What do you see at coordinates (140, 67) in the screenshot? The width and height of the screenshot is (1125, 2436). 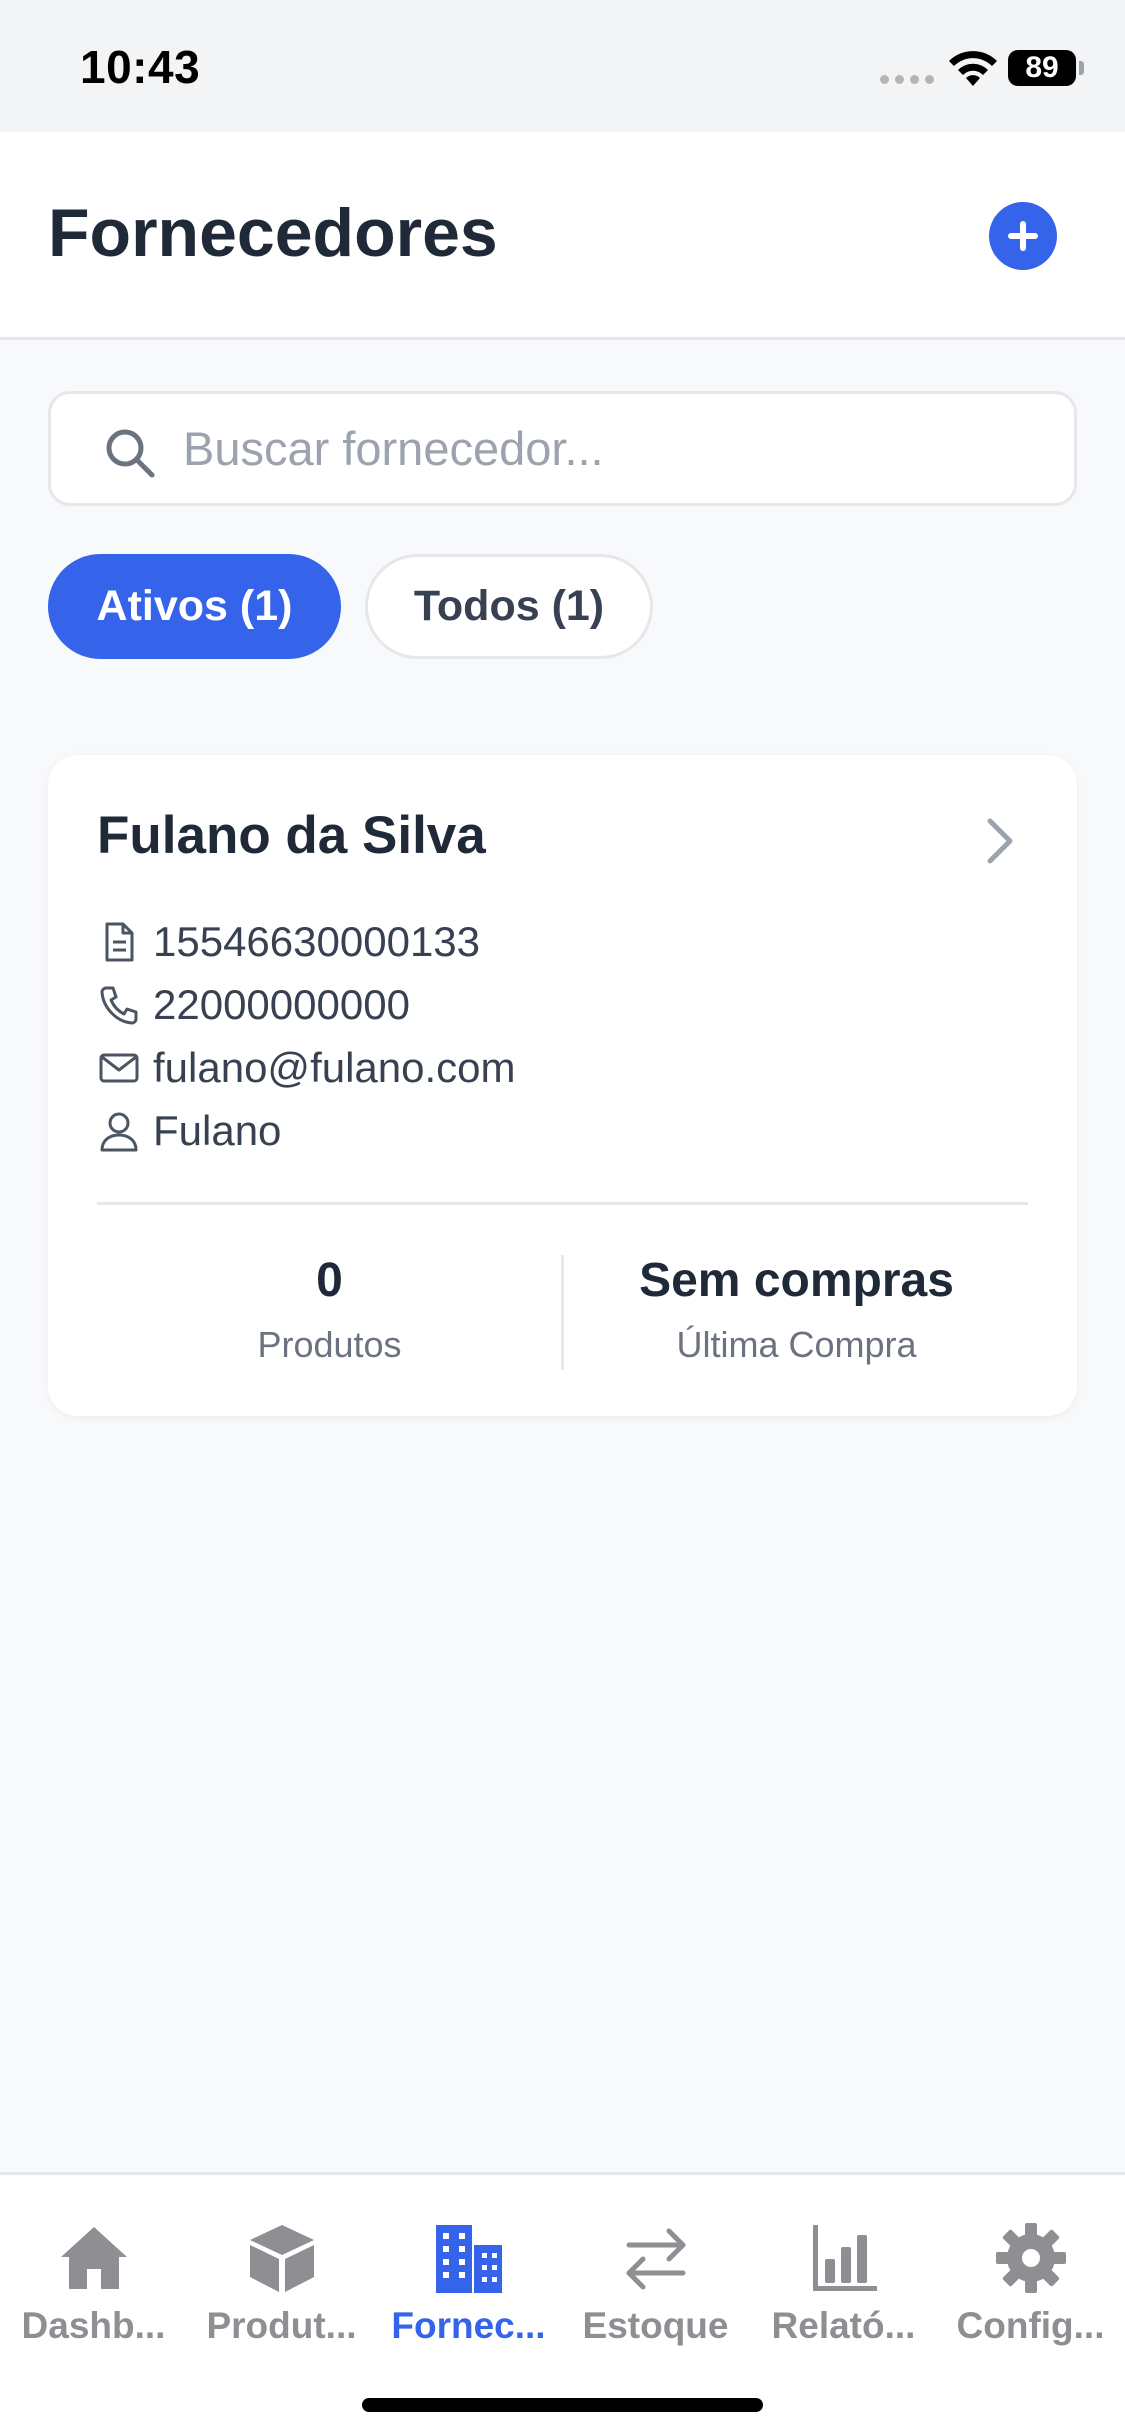 I see `status-time: 10:43` at bounding box center [140, 67].